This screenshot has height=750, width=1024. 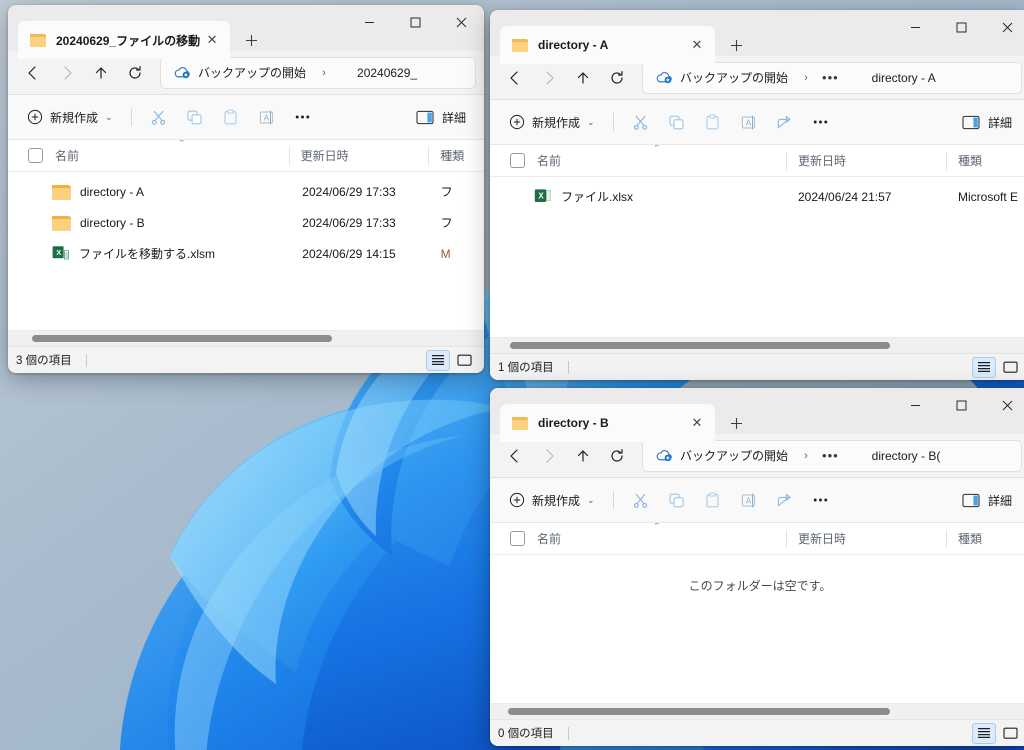 I want to click on file-name-cell: X ファイル.xlsx, so click(x=638, y=196).